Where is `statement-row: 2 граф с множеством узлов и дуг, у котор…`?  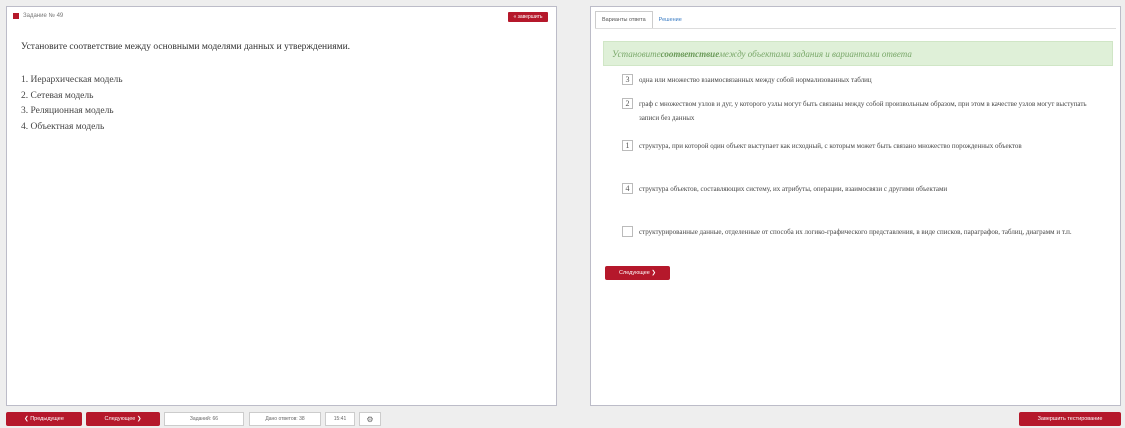
statement-row: 2 граф с множеством узлов и дуг, у котор… is located at coordinates (864, 111).